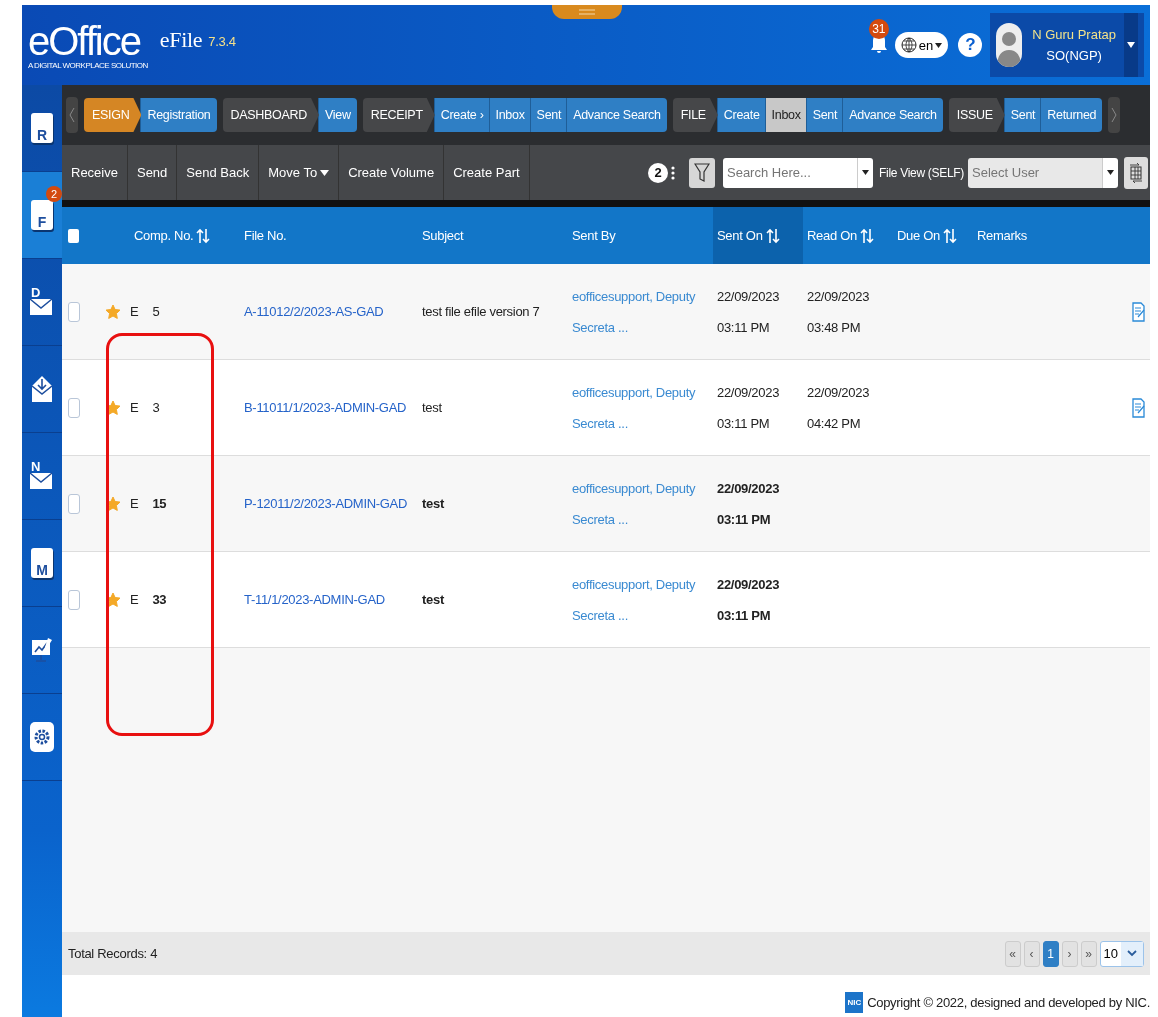 The width and height of the screenshot is (1158, 1017). What do you see at coordinates (1050, 953) in the screenshot?
I see `page-button: 1` at bounding box center [1050, 953].